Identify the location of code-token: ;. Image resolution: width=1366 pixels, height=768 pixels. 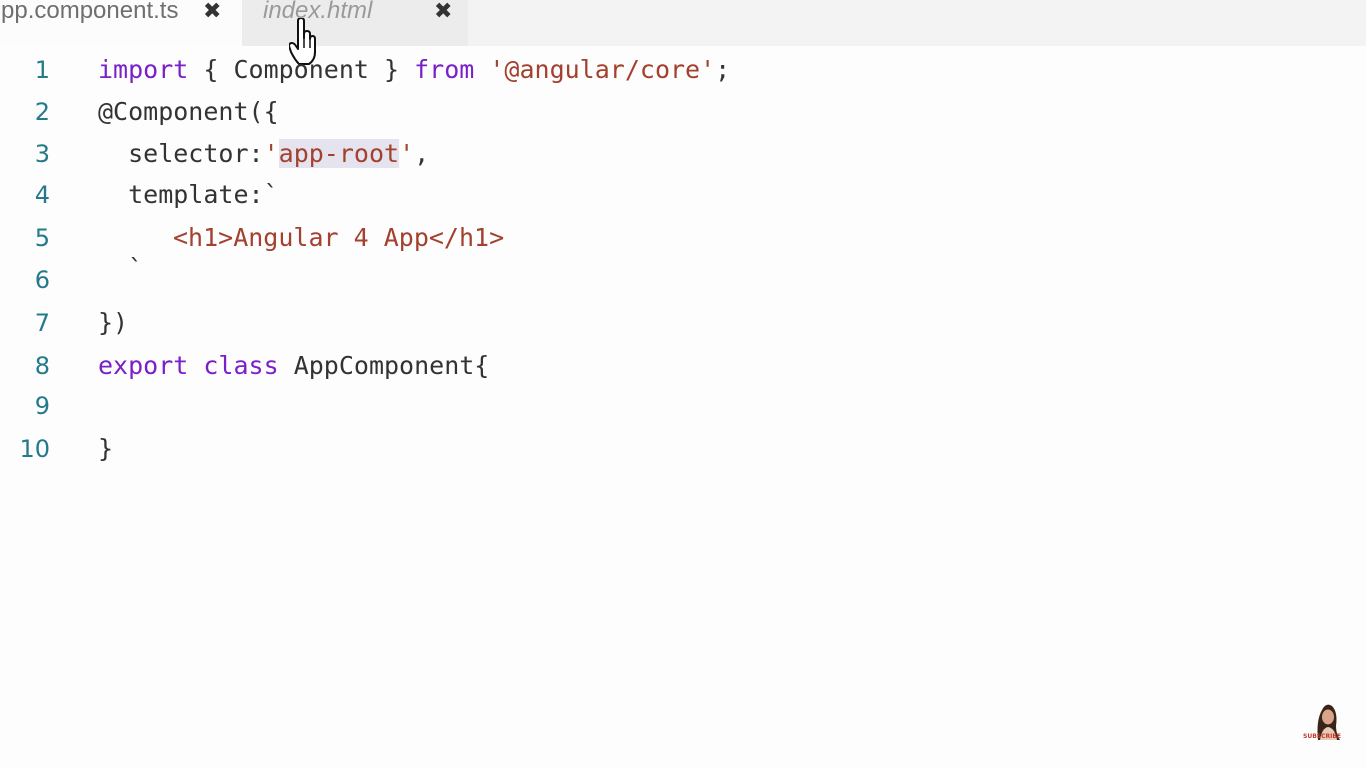
(723, 69).